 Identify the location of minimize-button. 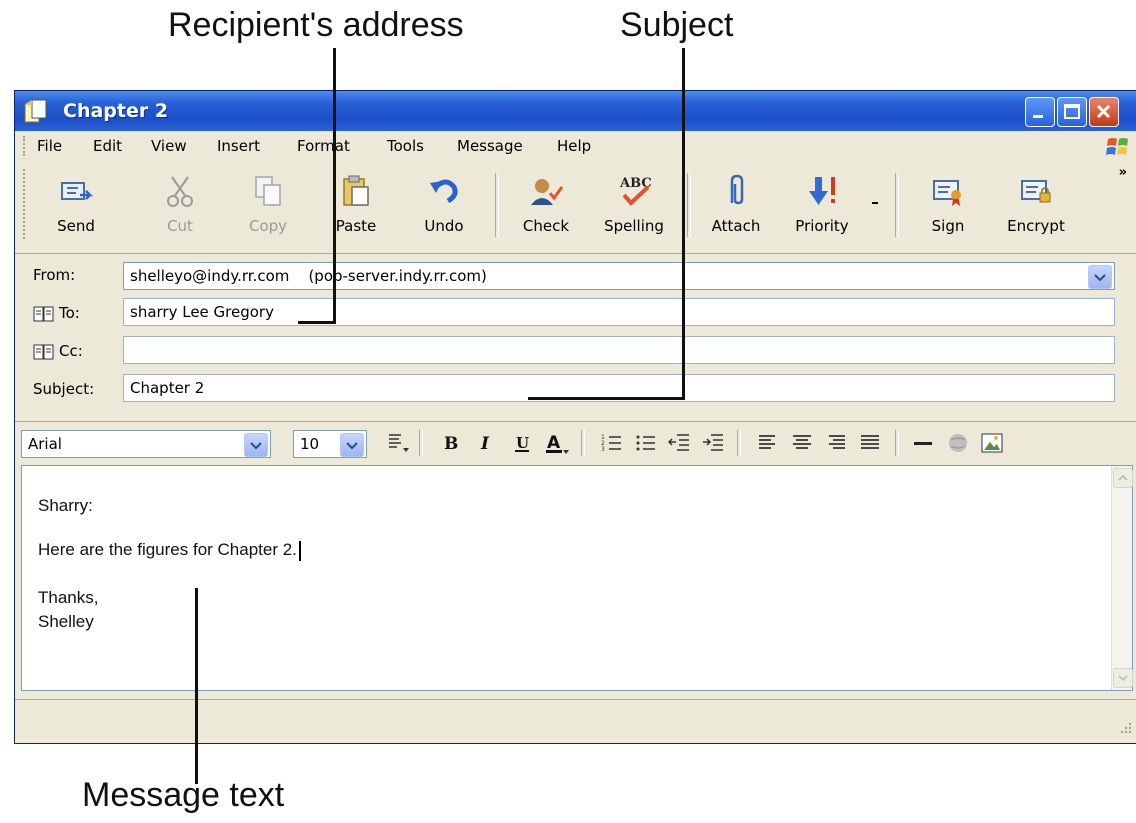
(1040, 112).